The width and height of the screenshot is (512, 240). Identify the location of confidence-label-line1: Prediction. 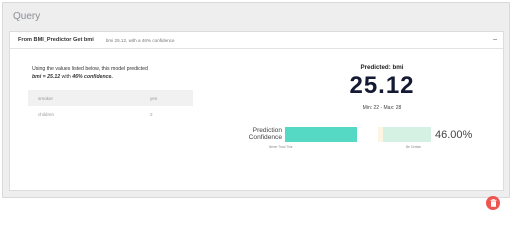
(267, 130).